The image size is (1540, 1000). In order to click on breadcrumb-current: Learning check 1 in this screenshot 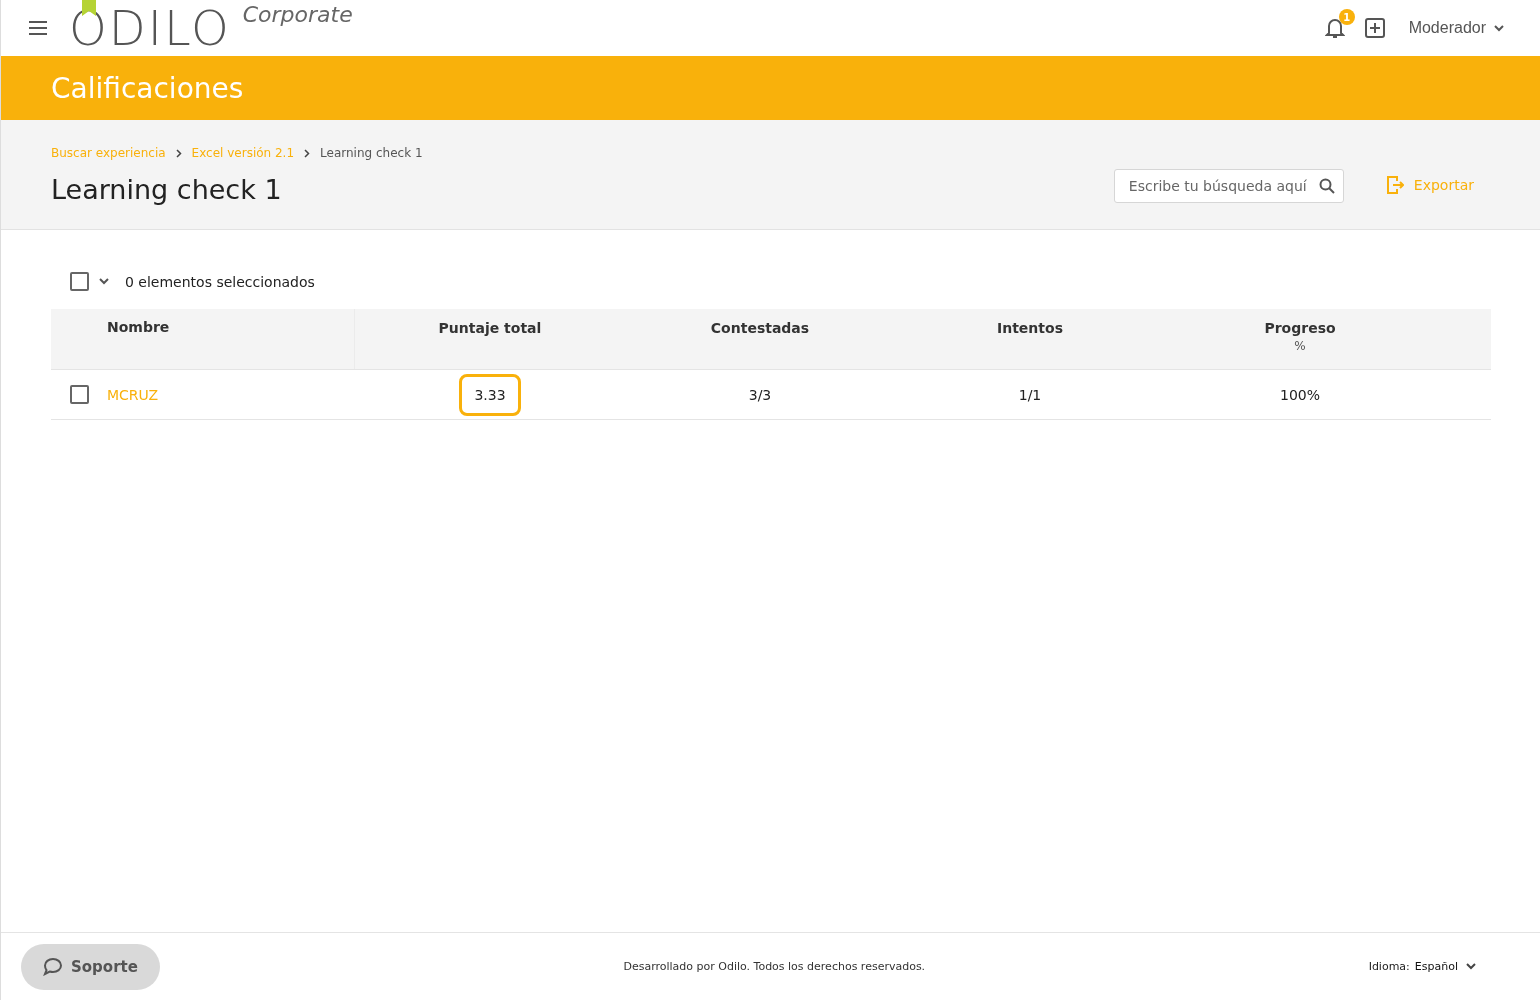, I will do `click(371, 153)`.